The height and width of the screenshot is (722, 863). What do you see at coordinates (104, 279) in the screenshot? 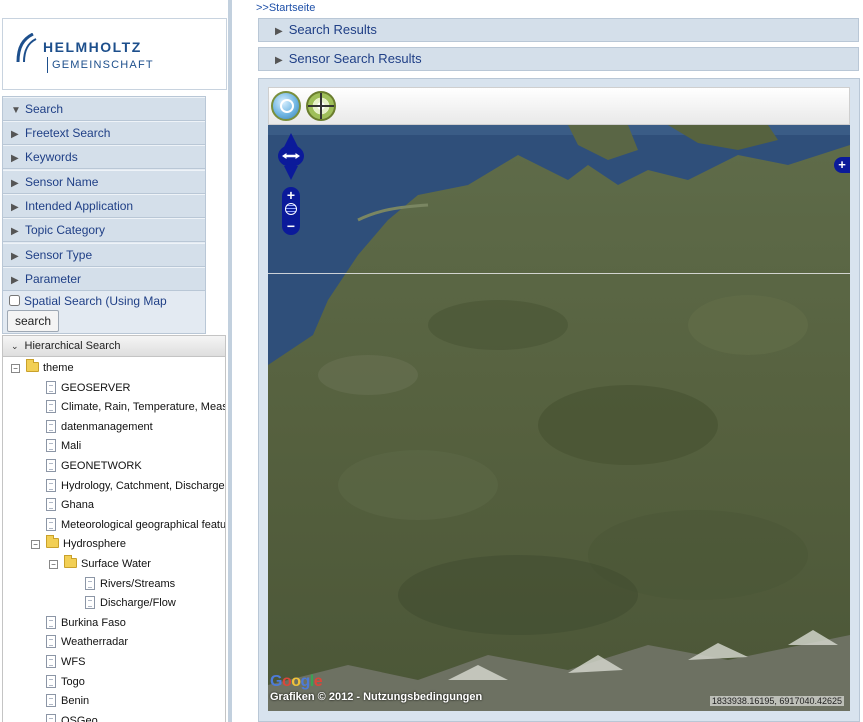
I see `accordion-parameter: ▶ Parameter` at bounding box center [104, 279].